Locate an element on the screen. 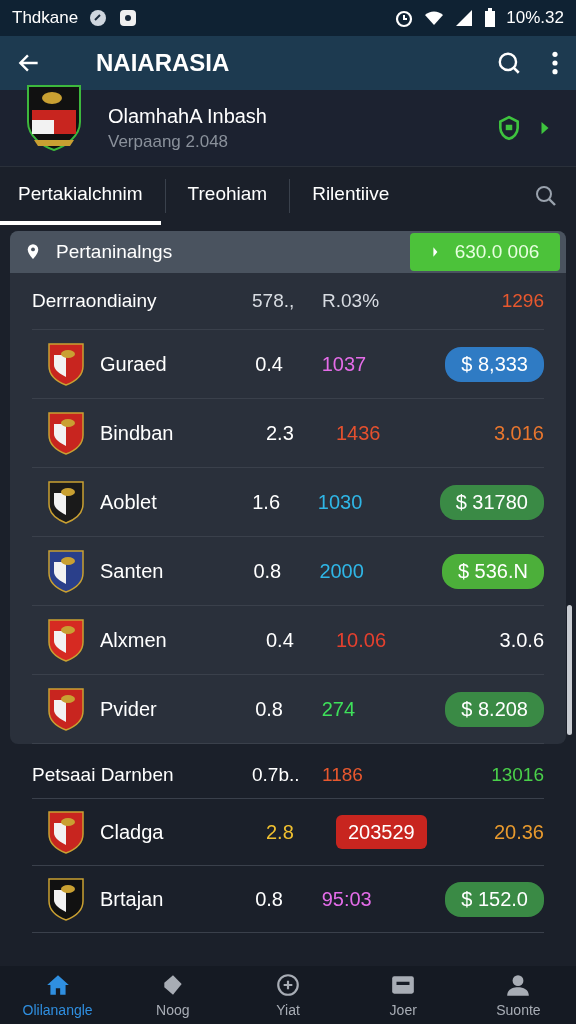 The height and width of the screenshot is (1024, 576). app-title: NAIARASIA is located at coordinates (163, 63).